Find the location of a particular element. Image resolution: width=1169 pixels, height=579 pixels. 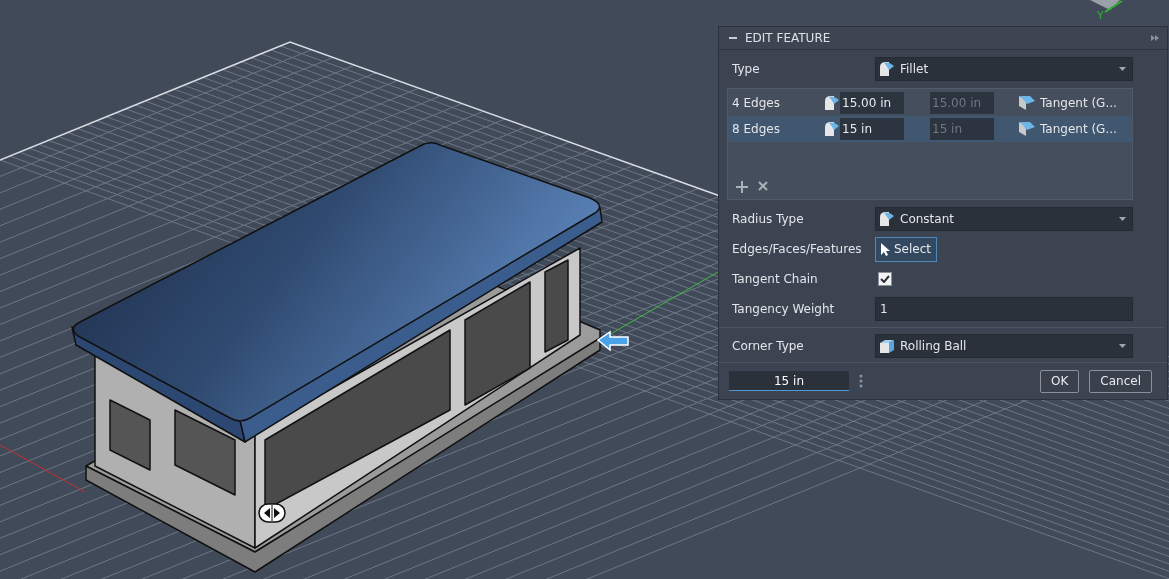

field-label: Tangency Weight is located at coordinates (783, 309).